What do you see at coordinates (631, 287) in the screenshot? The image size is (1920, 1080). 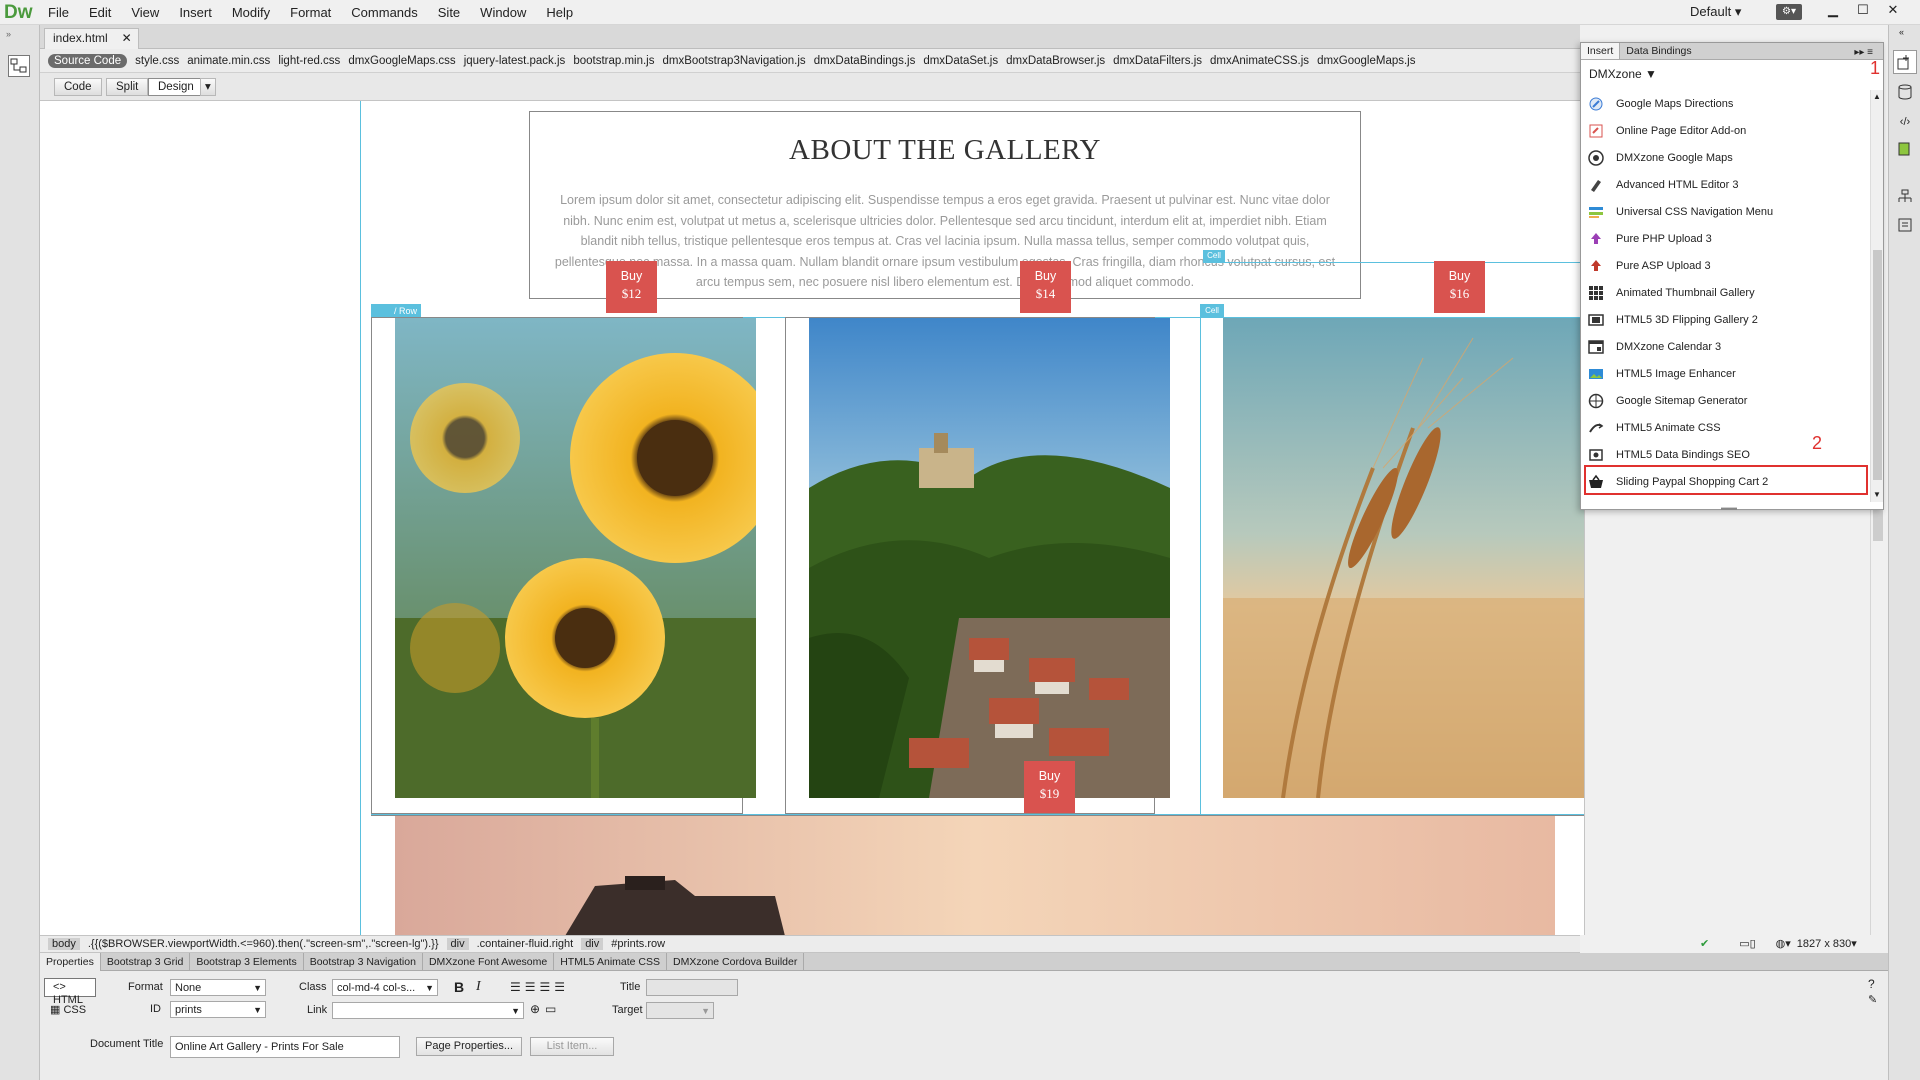 I see `buy-button: Buy $12` at bounding box center [631, 287].